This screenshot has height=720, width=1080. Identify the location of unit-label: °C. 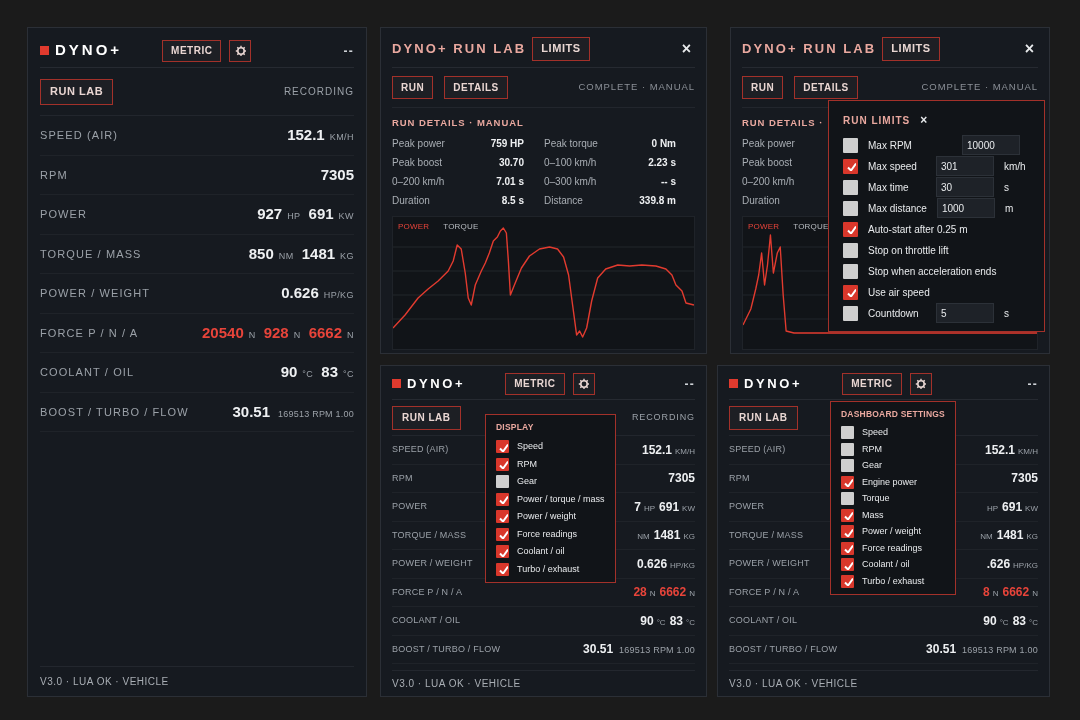
(661, 622).